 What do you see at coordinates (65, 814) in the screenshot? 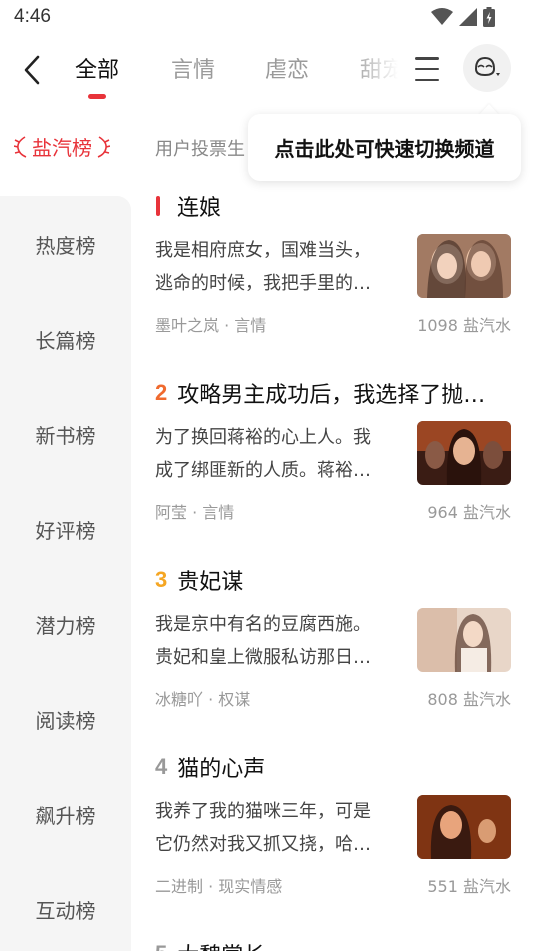
I see `sidebar-item-rising: 飙升榜` at bounding box center [65, 814].